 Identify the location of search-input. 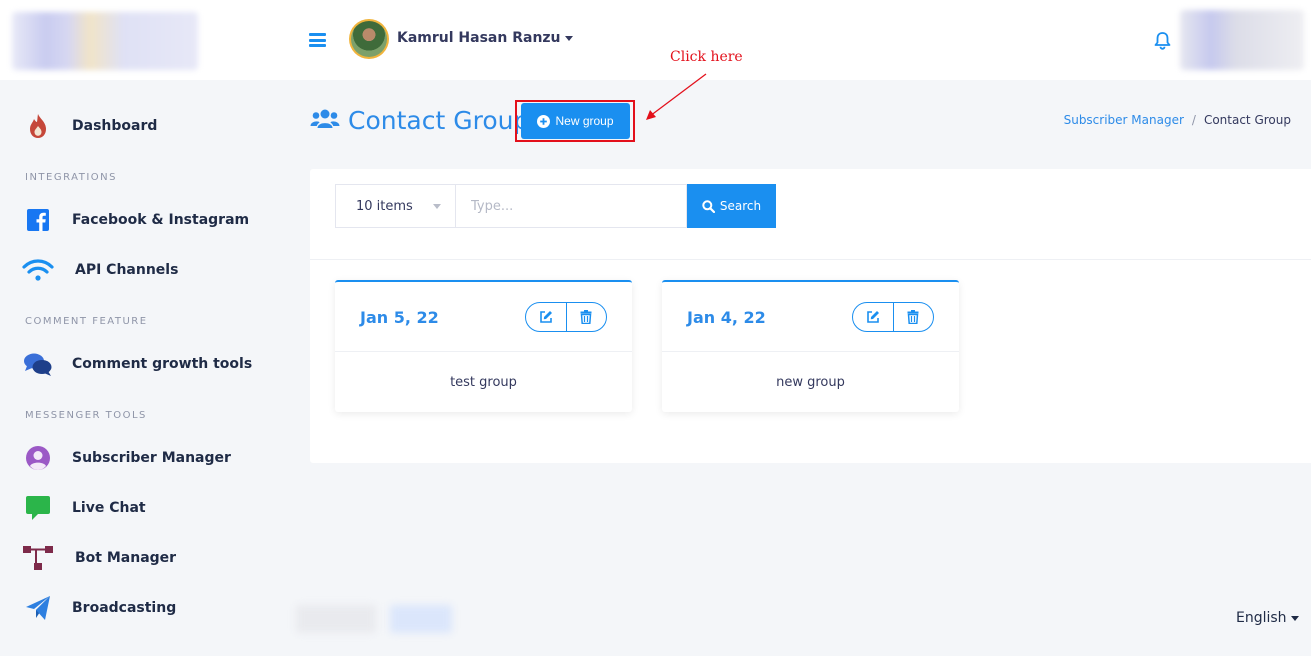
(571, 206).